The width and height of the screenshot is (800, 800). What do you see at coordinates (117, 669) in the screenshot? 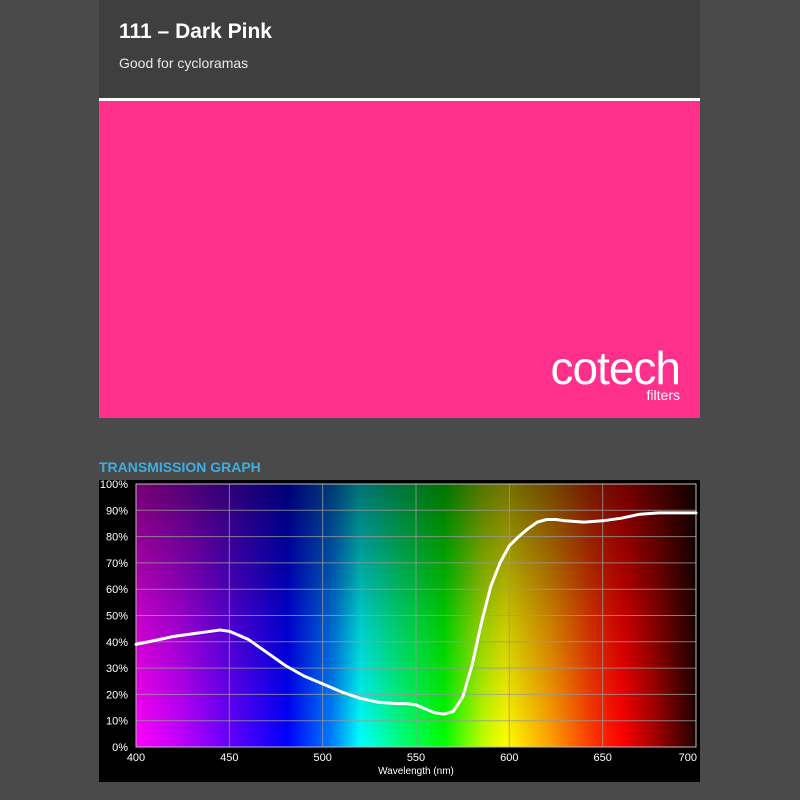
I see `y-tick-label: 30%` at bounding box center [117, 669].